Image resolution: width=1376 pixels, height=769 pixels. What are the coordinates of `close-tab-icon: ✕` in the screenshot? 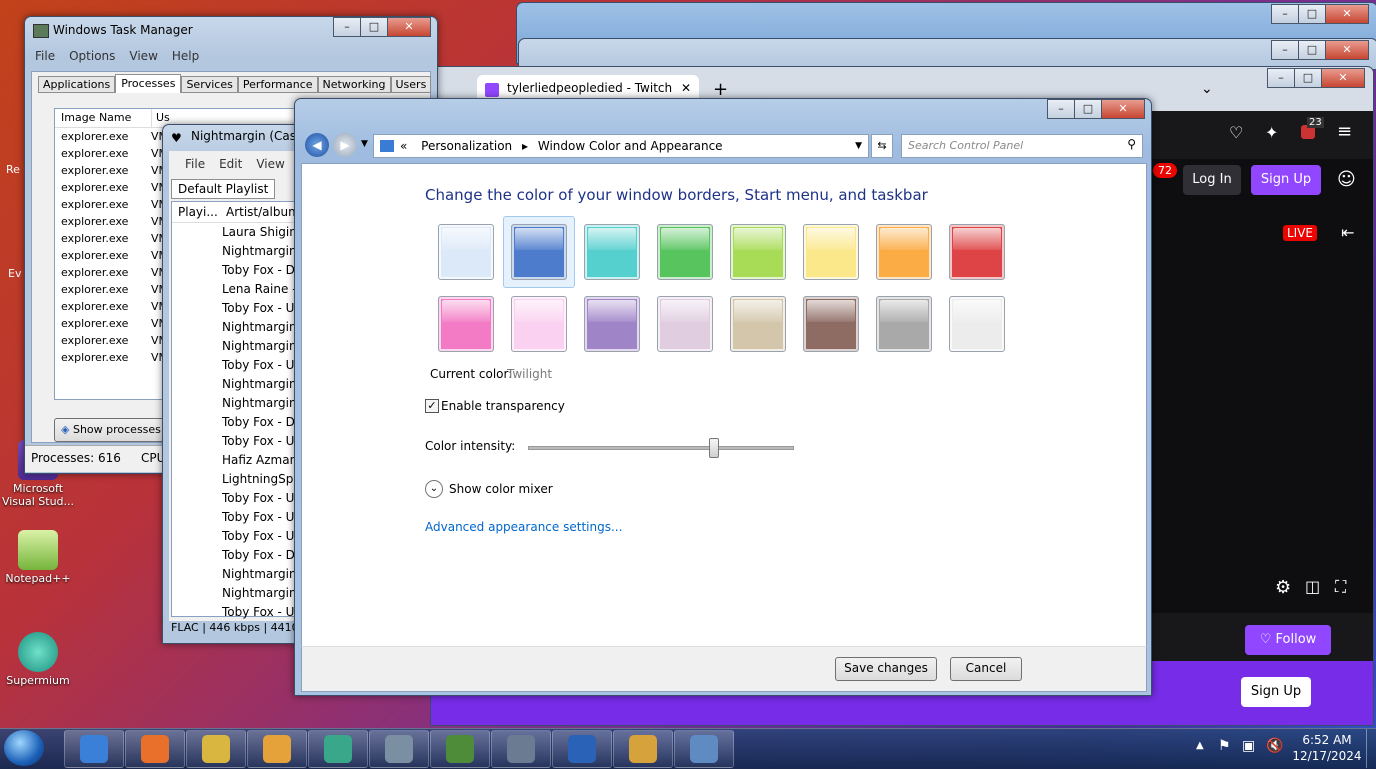 It's located at (686, 88).